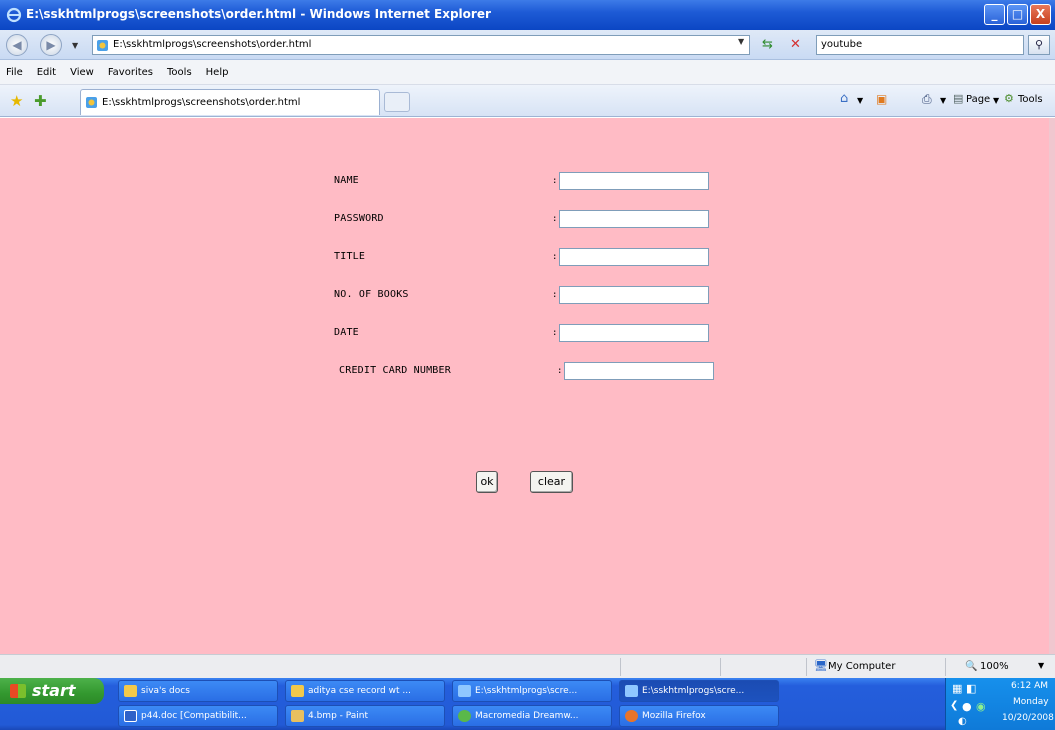 The width and height of the screenshot is (1055, 730). Describe the element at coordinates (555, 257) in the screenshot. I see `title-colon: :` at that location.